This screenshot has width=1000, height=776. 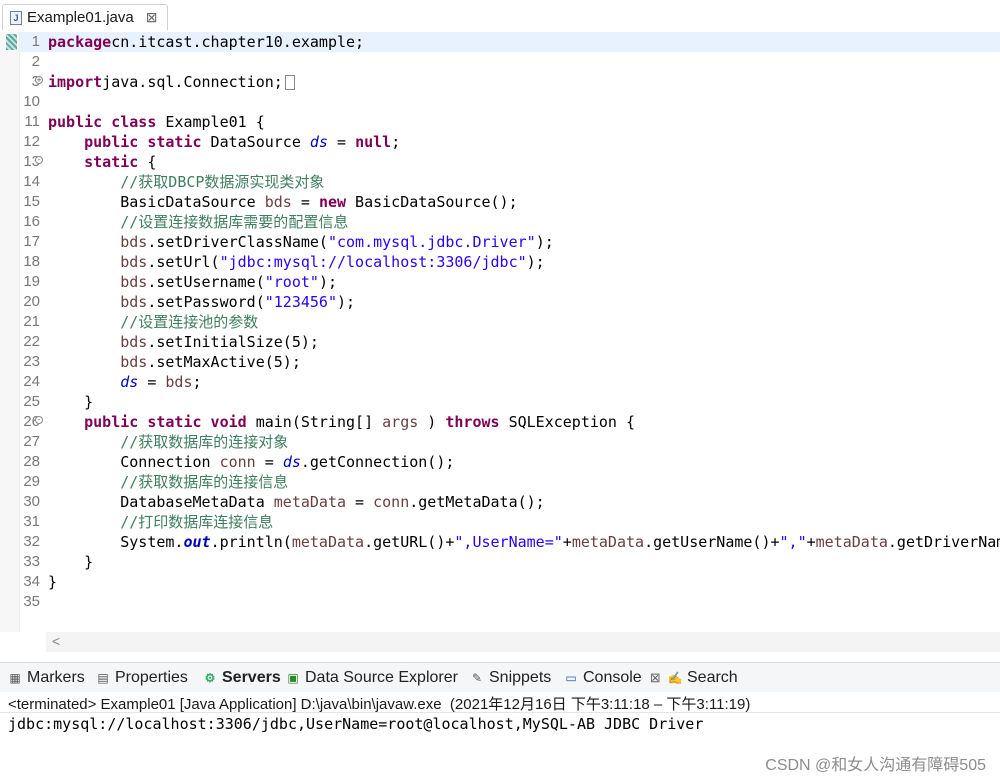 I want to click on code-token: {, so click(x=147, y=162).